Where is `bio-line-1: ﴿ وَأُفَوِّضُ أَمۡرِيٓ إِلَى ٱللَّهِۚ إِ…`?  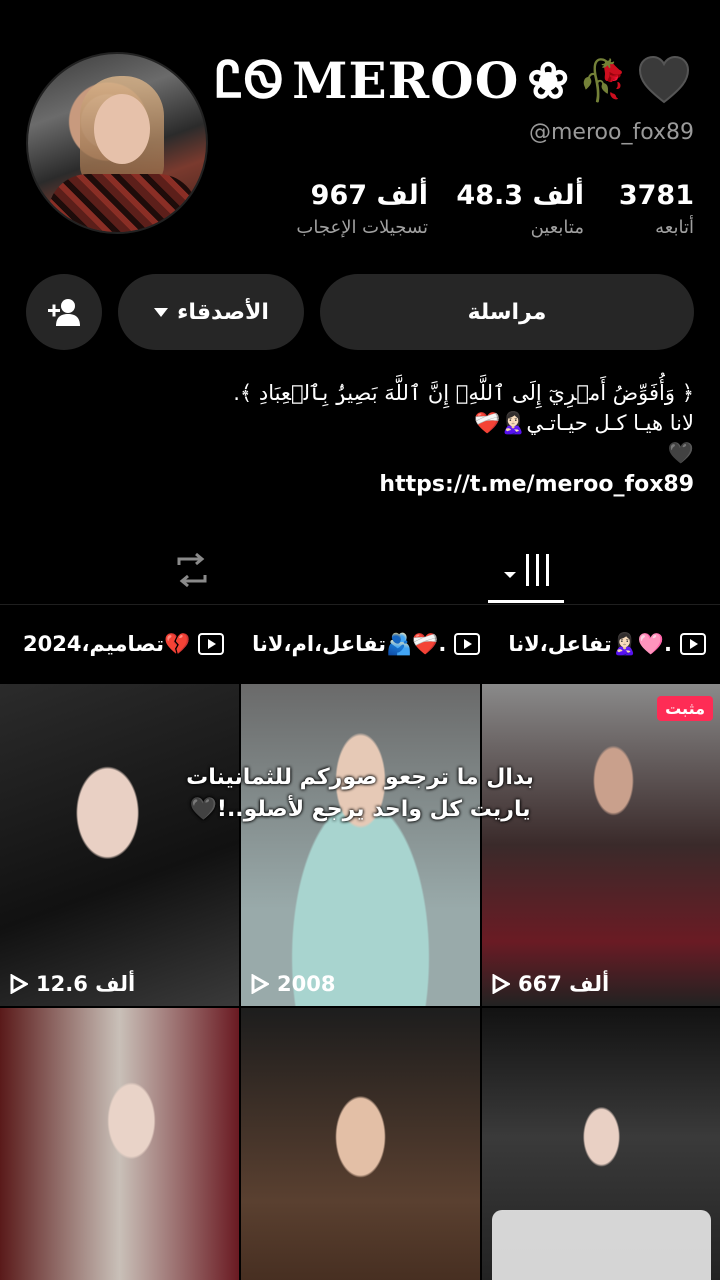
bio-line-1: ﴿ وَأُفَوِّضُ أَمۡرِيٓ إِلَى ٱللَّهِۚ إِ… is located at coordinates (463, 393).